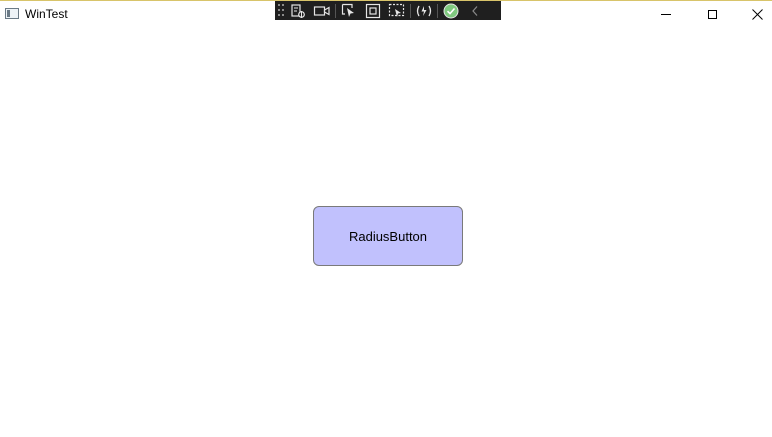 The height and width of the screenshot is (437, 772). Describe the element at coordinates (12, 13) in the screenshot. I see `app-icon` at that location.